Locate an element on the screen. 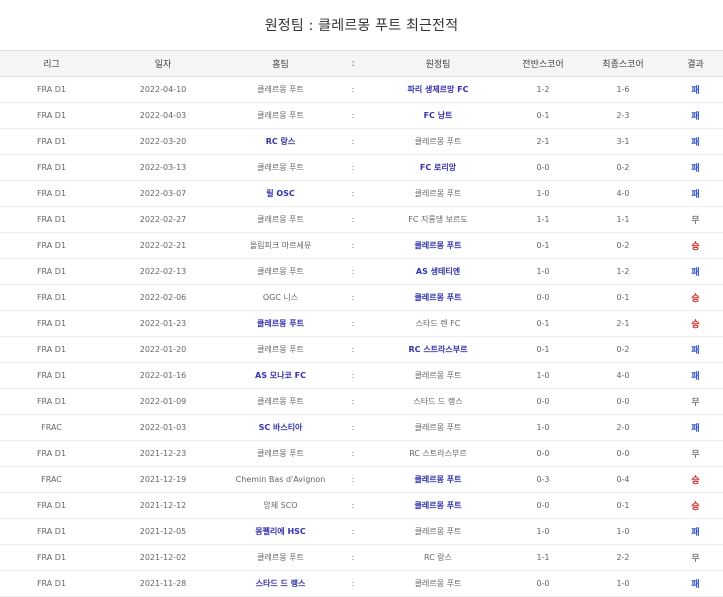  date-cell: 2021-12-05 is located at coordinates (163, 531).